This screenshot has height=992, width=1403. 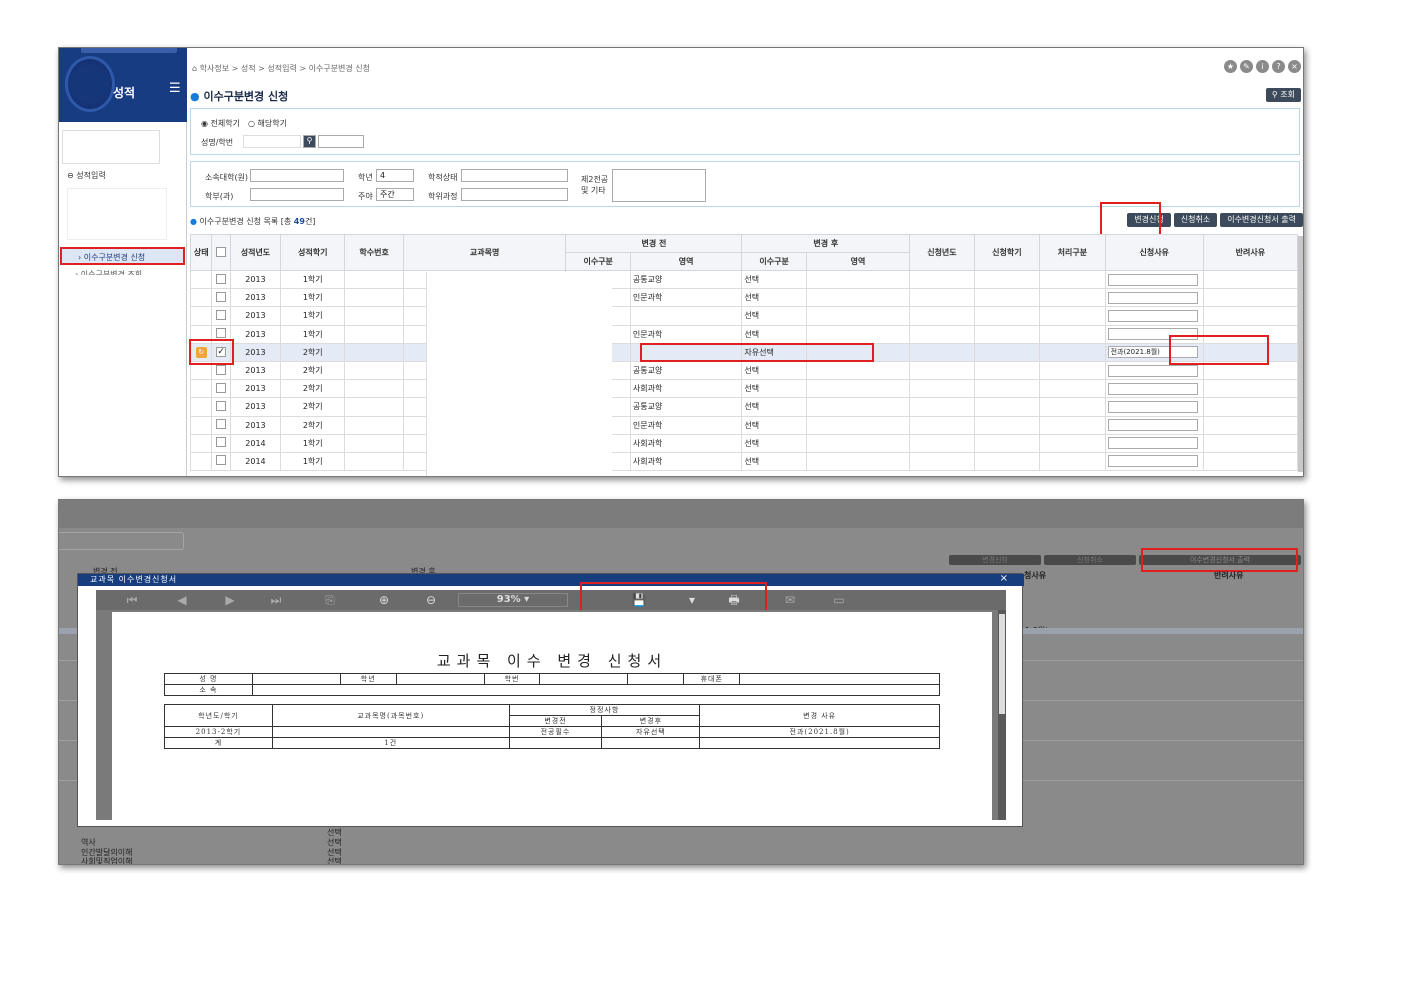 What do you see at coordinates (267, 123) in the screenshot?
I see `radio-current-term: ○ 해당학기` at bounding box center [267, 123].